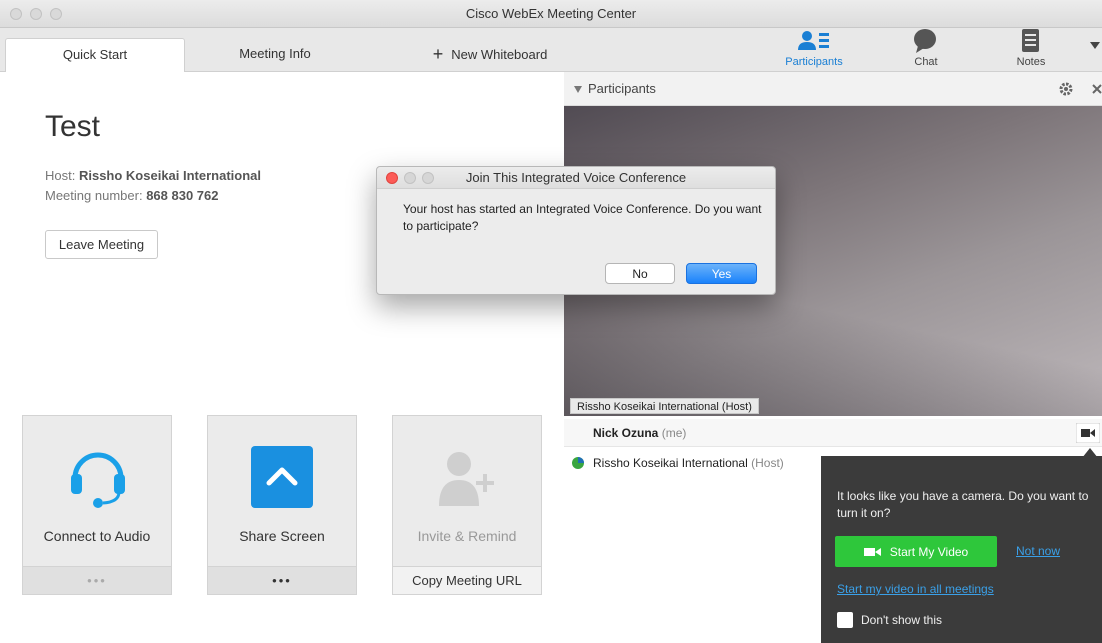 This screenshot has width=1102, height=643. I want to click on video-name-label: Rissho Koseikai International (Host), so click(664, 406).